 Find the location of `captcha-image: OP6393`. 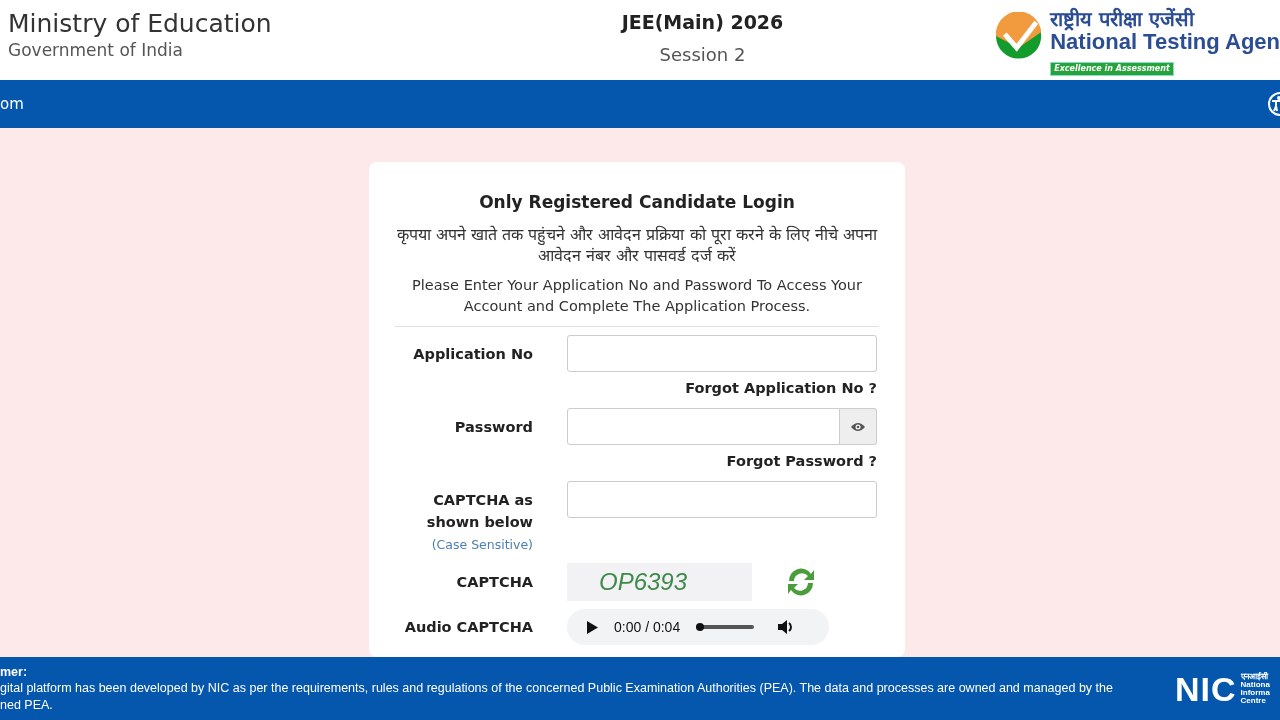

captcha-image: OP6393 is located at coordinates (659, 582).